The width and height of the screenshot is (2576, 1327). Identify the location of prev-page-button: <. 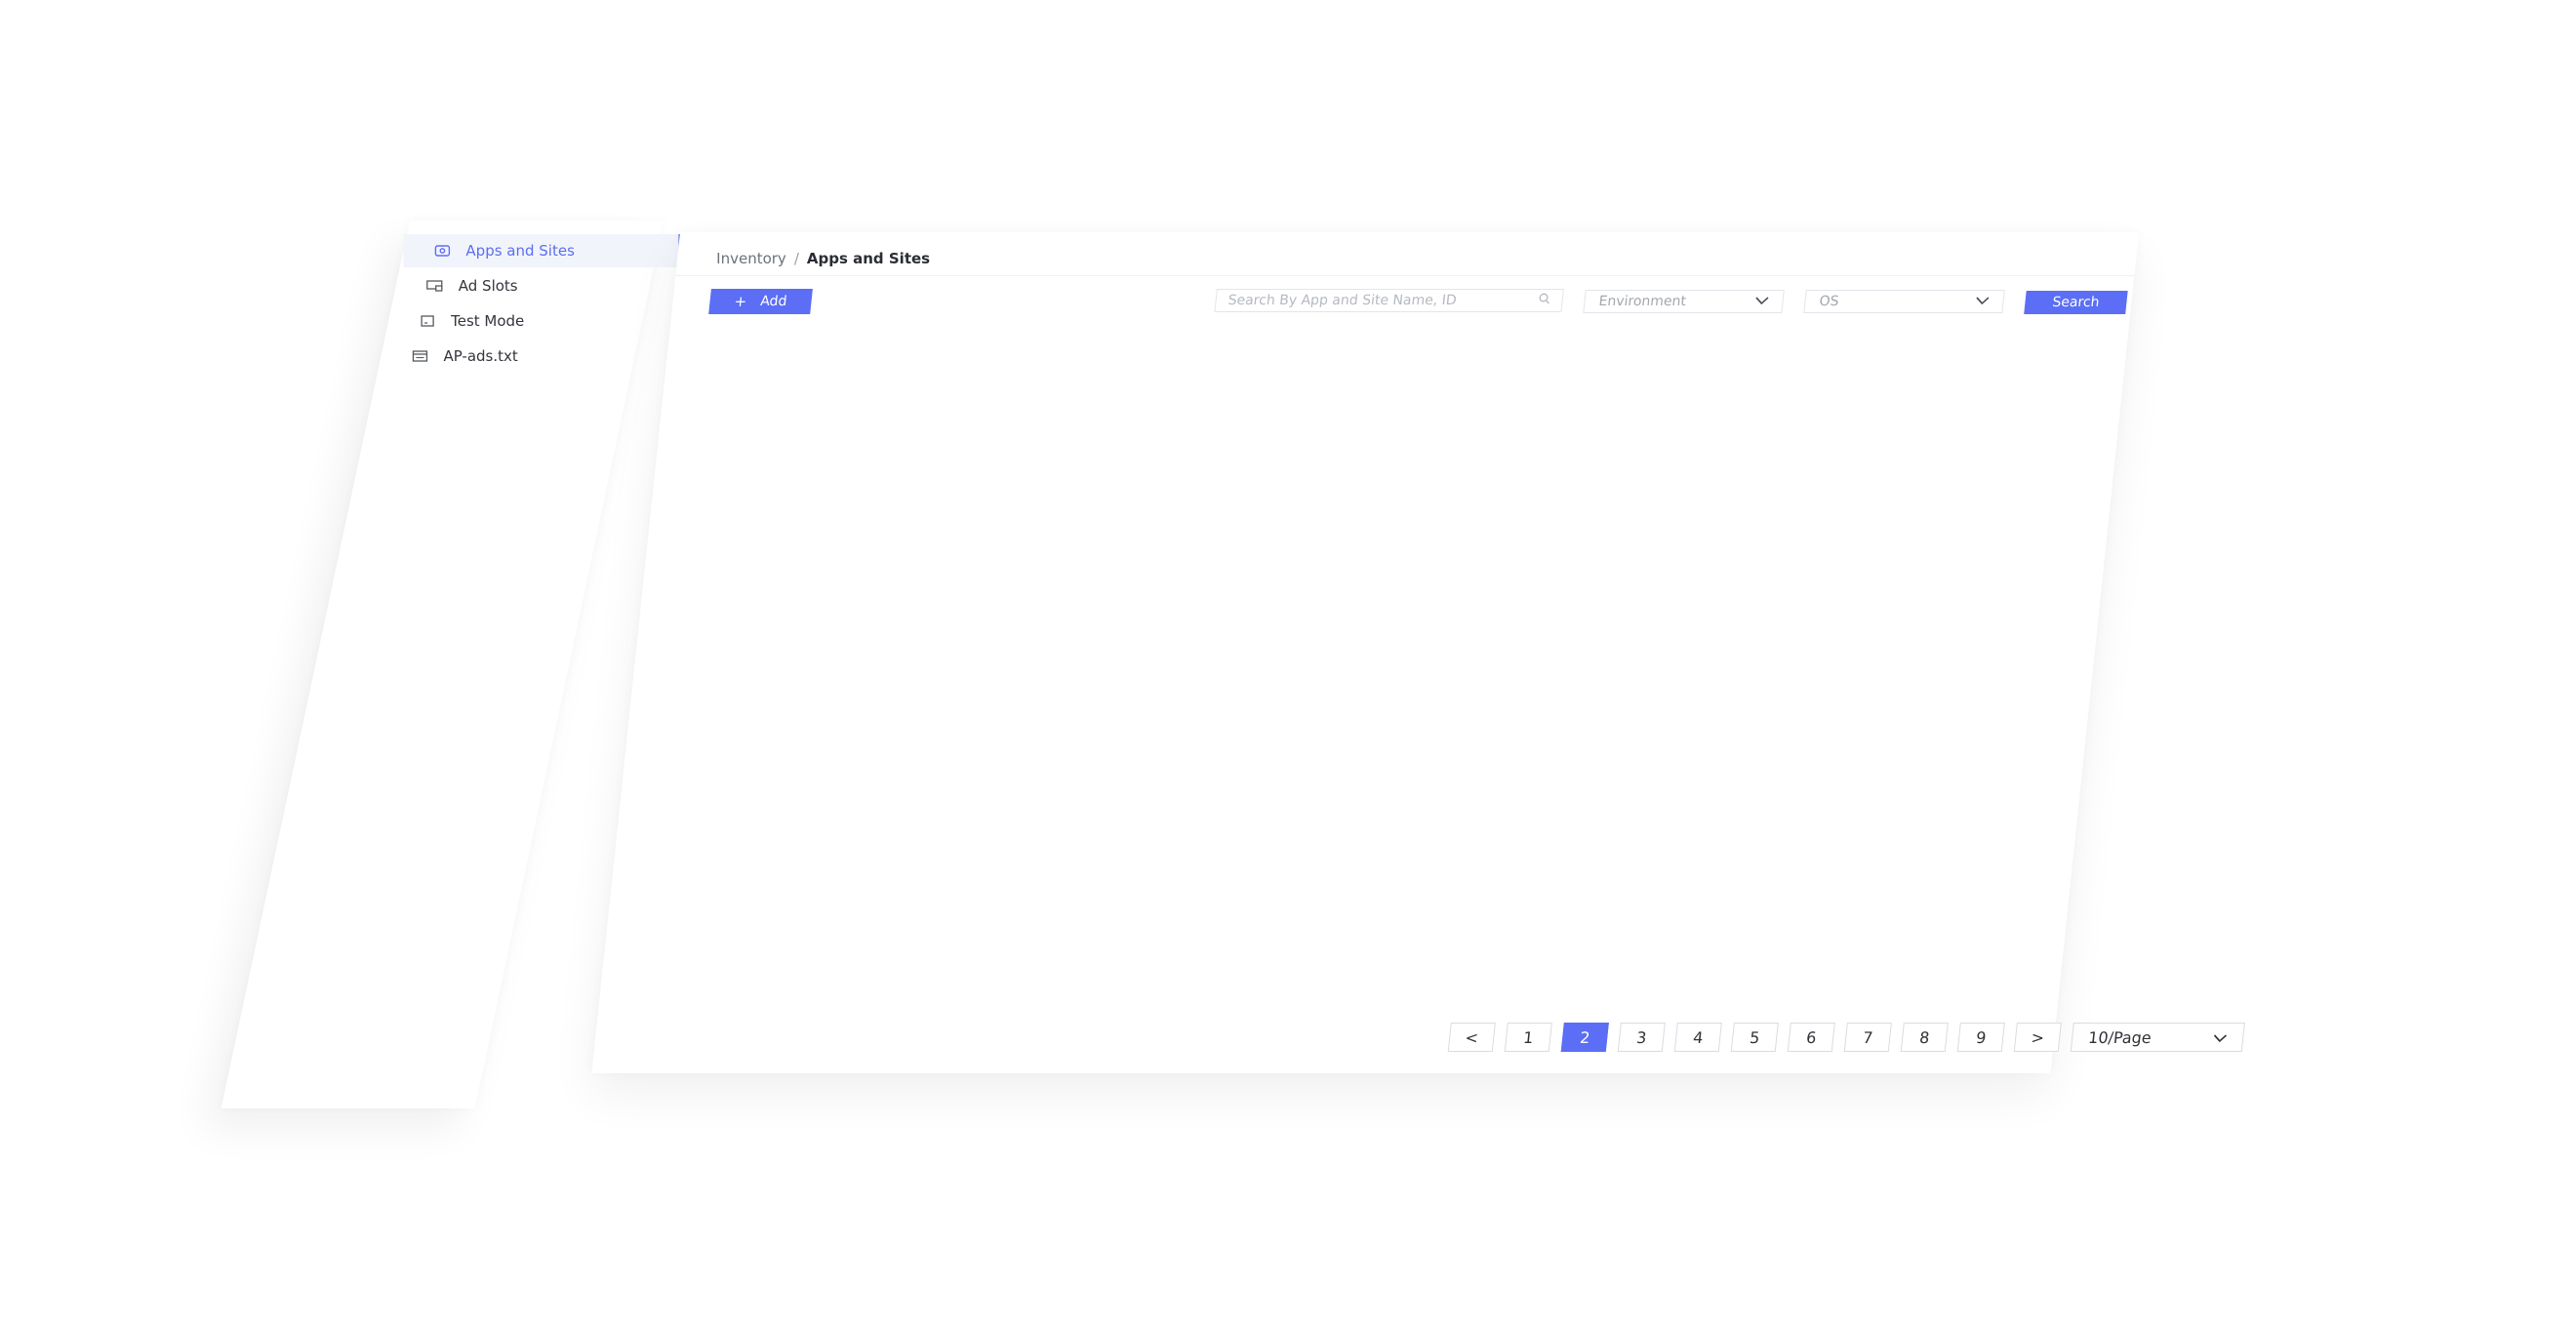
(1471, 1037).